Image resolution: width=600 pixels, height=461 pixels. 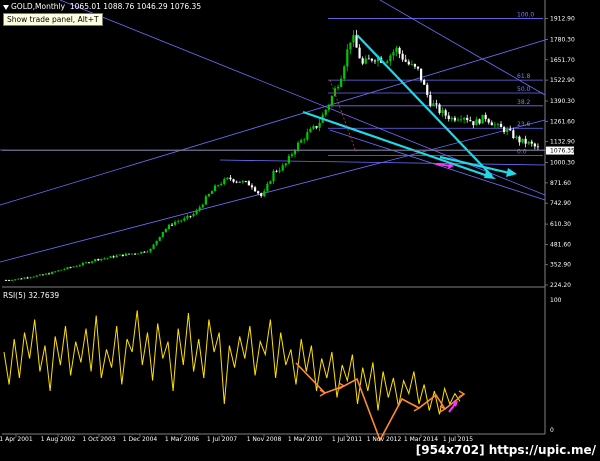 I want to click on date-label: 1 Jul 2011, so click(x=347, y=439).